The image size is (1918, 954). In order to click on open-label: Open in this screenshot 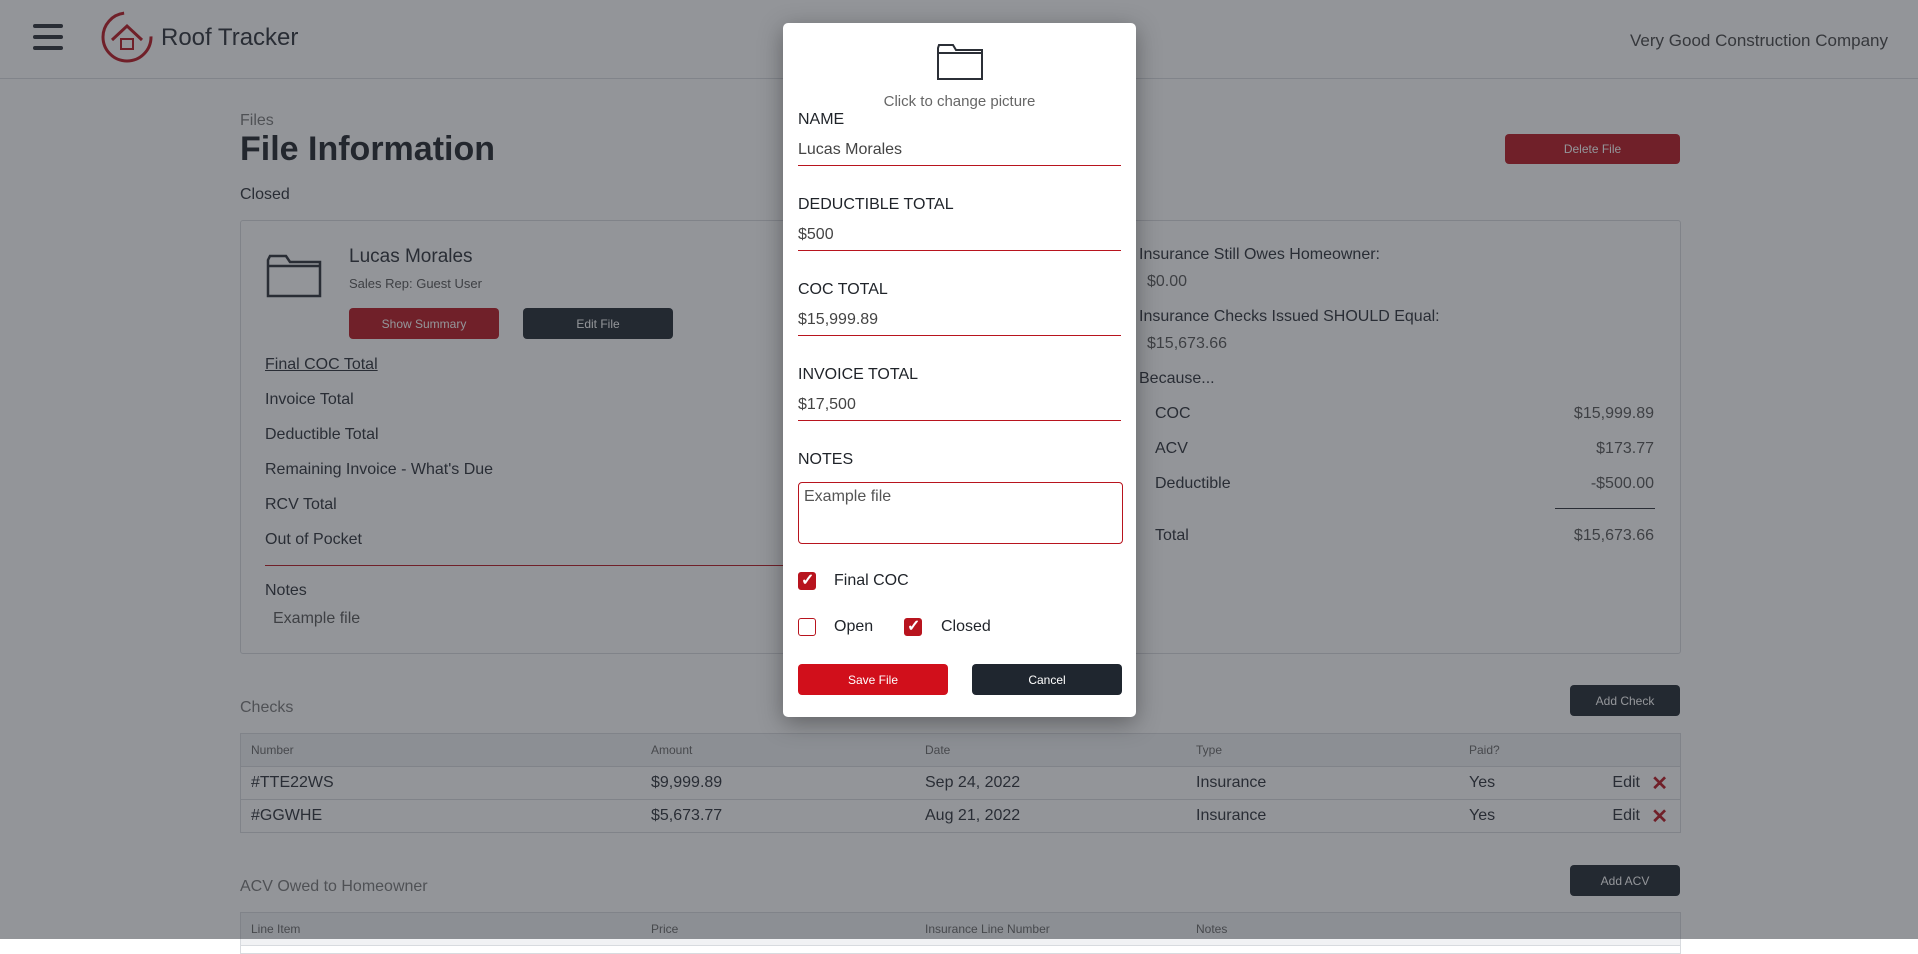, I will do `click(854, 626)`.